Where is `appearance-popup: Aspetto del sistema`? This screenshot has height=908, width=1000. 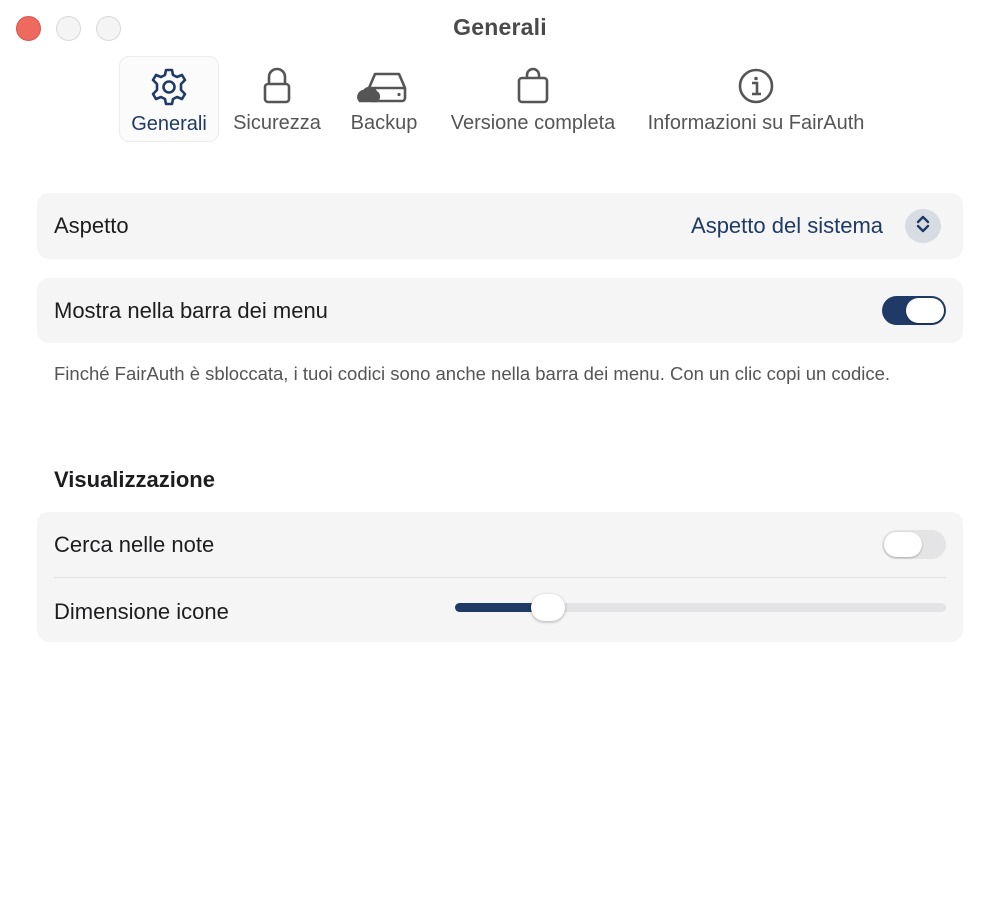 appearance-popup: Aspetto del sistema is located at coordinates (787, 226).